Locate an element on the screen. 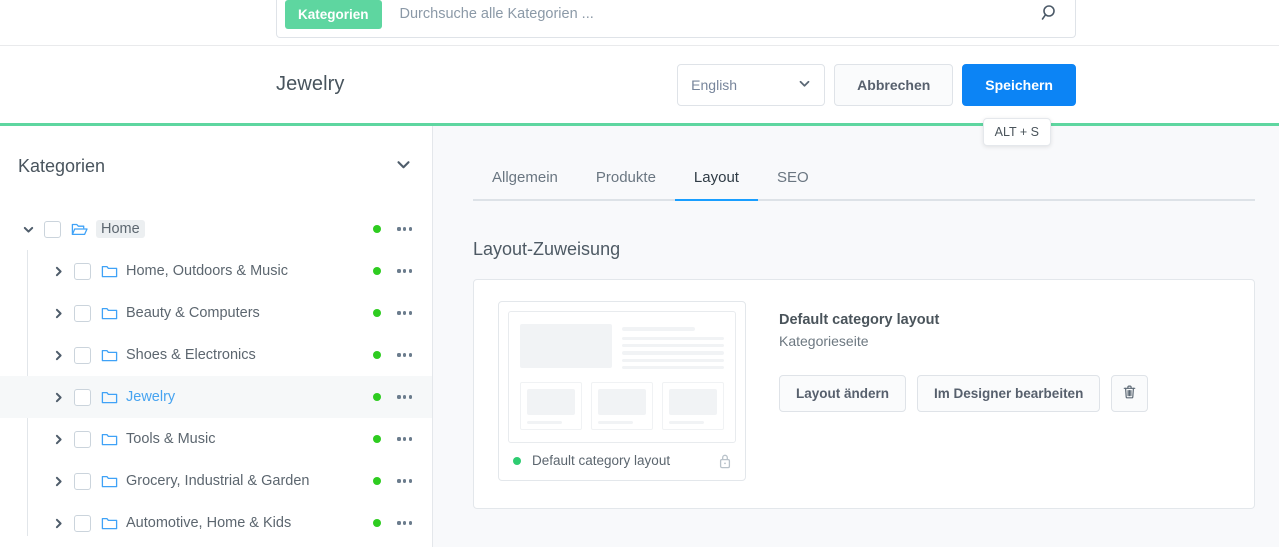 The height and width of the screenshot is (547, 1279). tree-row: Beauty & Computers is located at coordinates (216, 313).